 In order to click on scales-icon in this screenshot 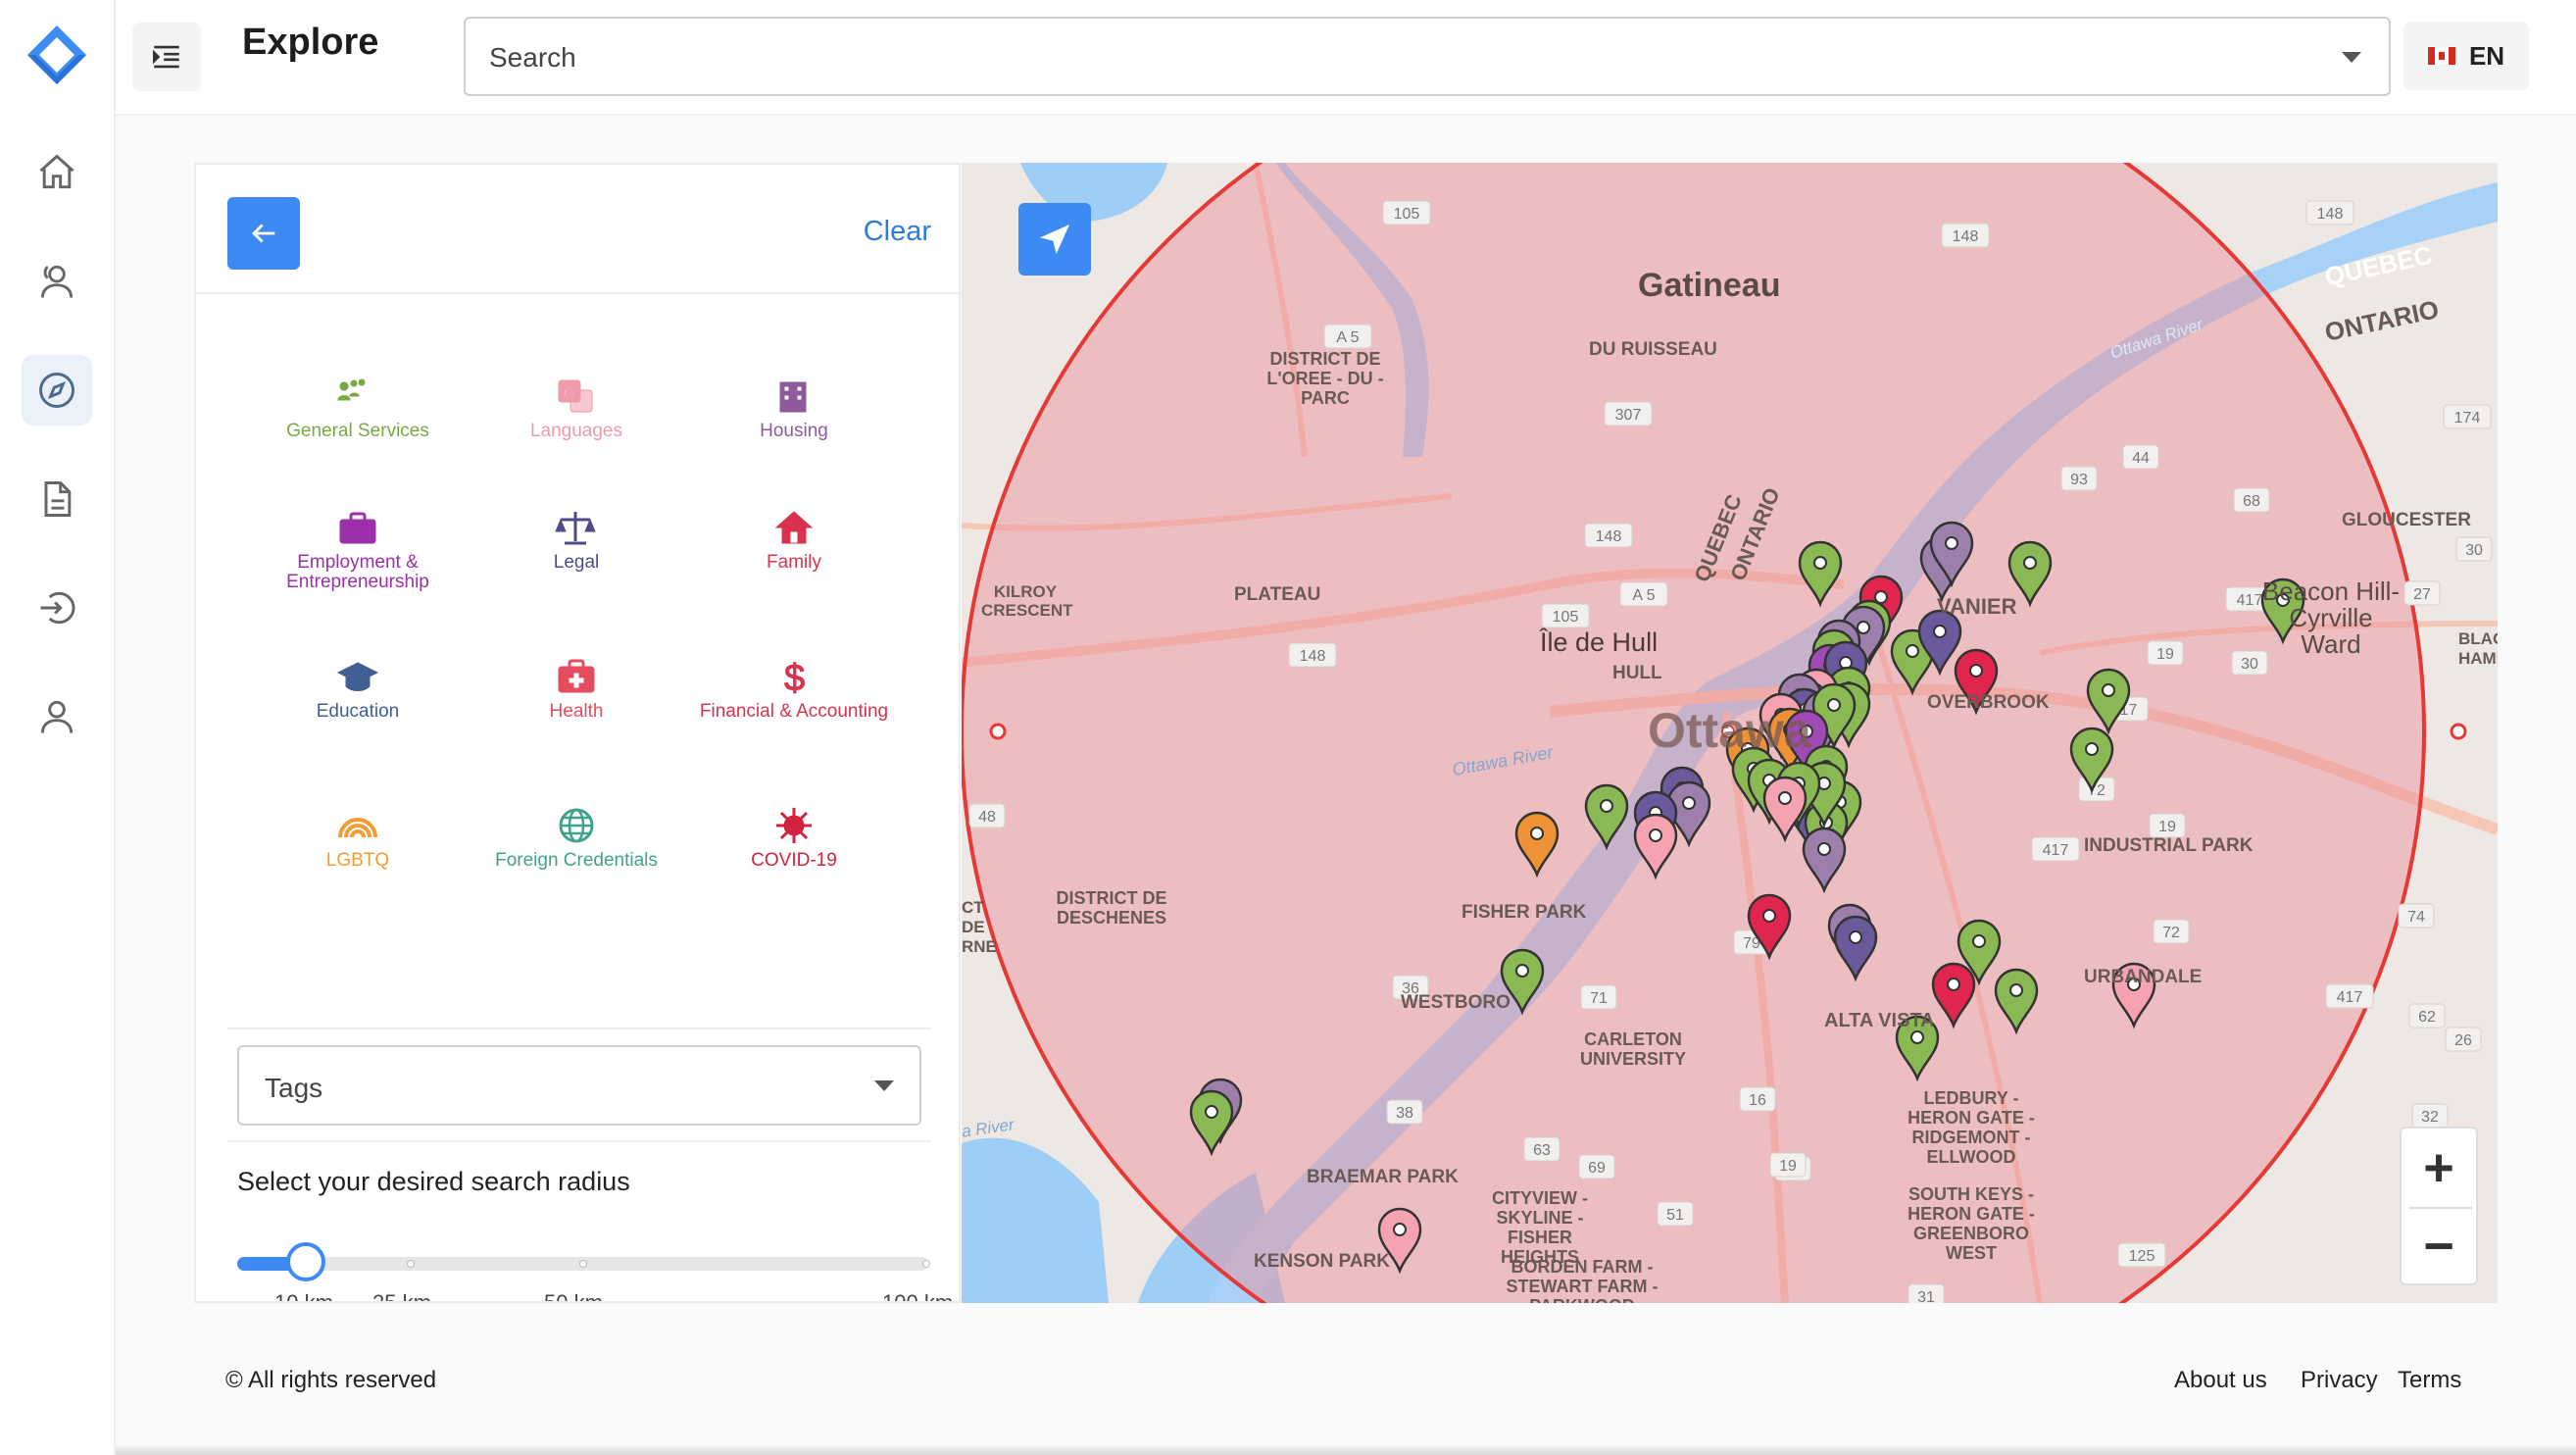, I will do `click(575, 528)`.